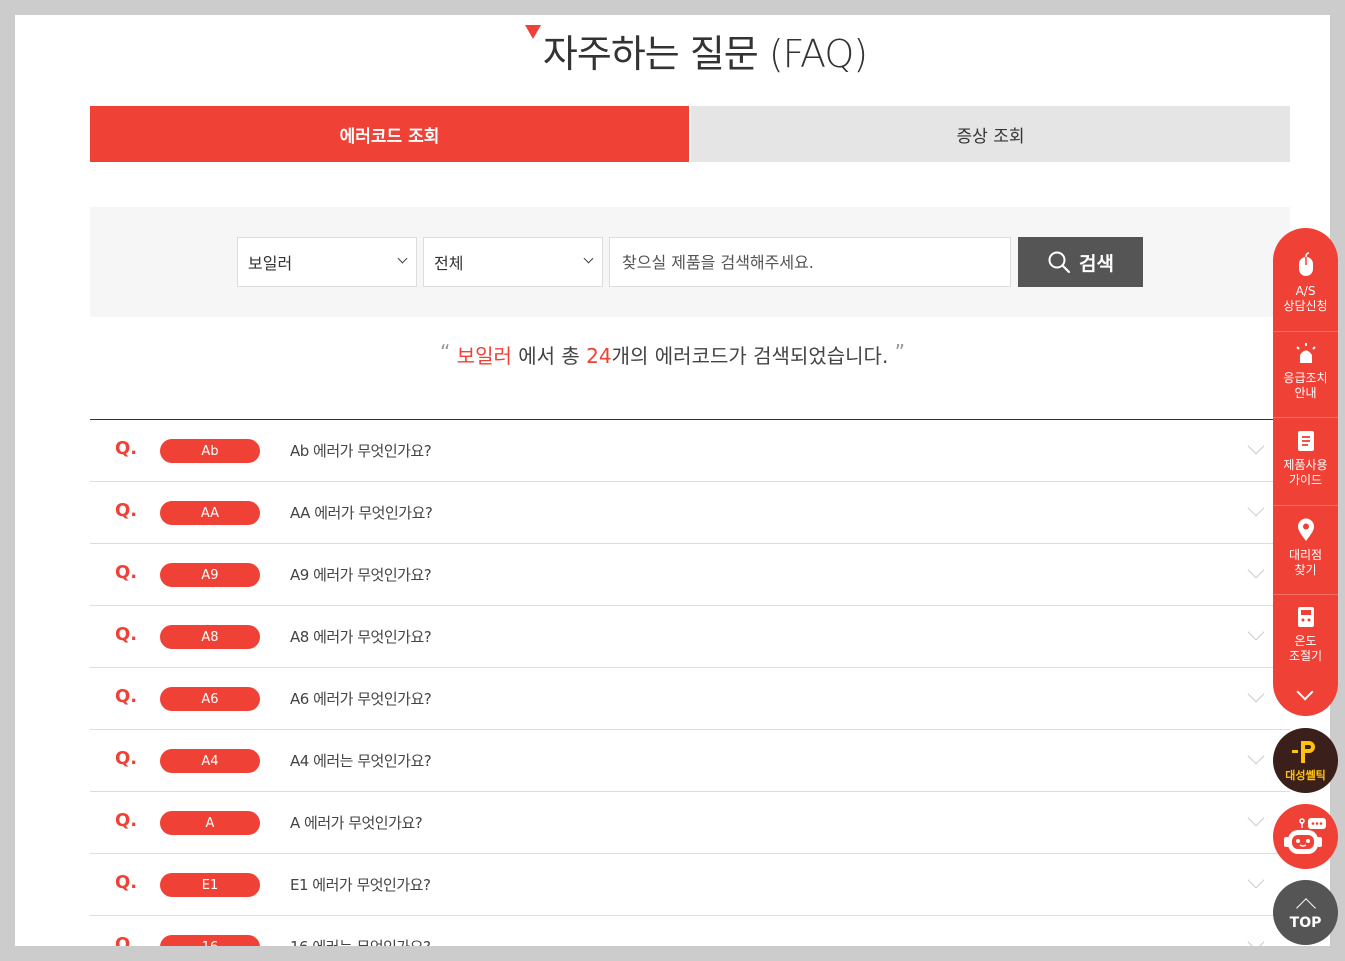 The image size is (1345, 961). I want to click on faq-code-badge: A8, so click(210, 637).